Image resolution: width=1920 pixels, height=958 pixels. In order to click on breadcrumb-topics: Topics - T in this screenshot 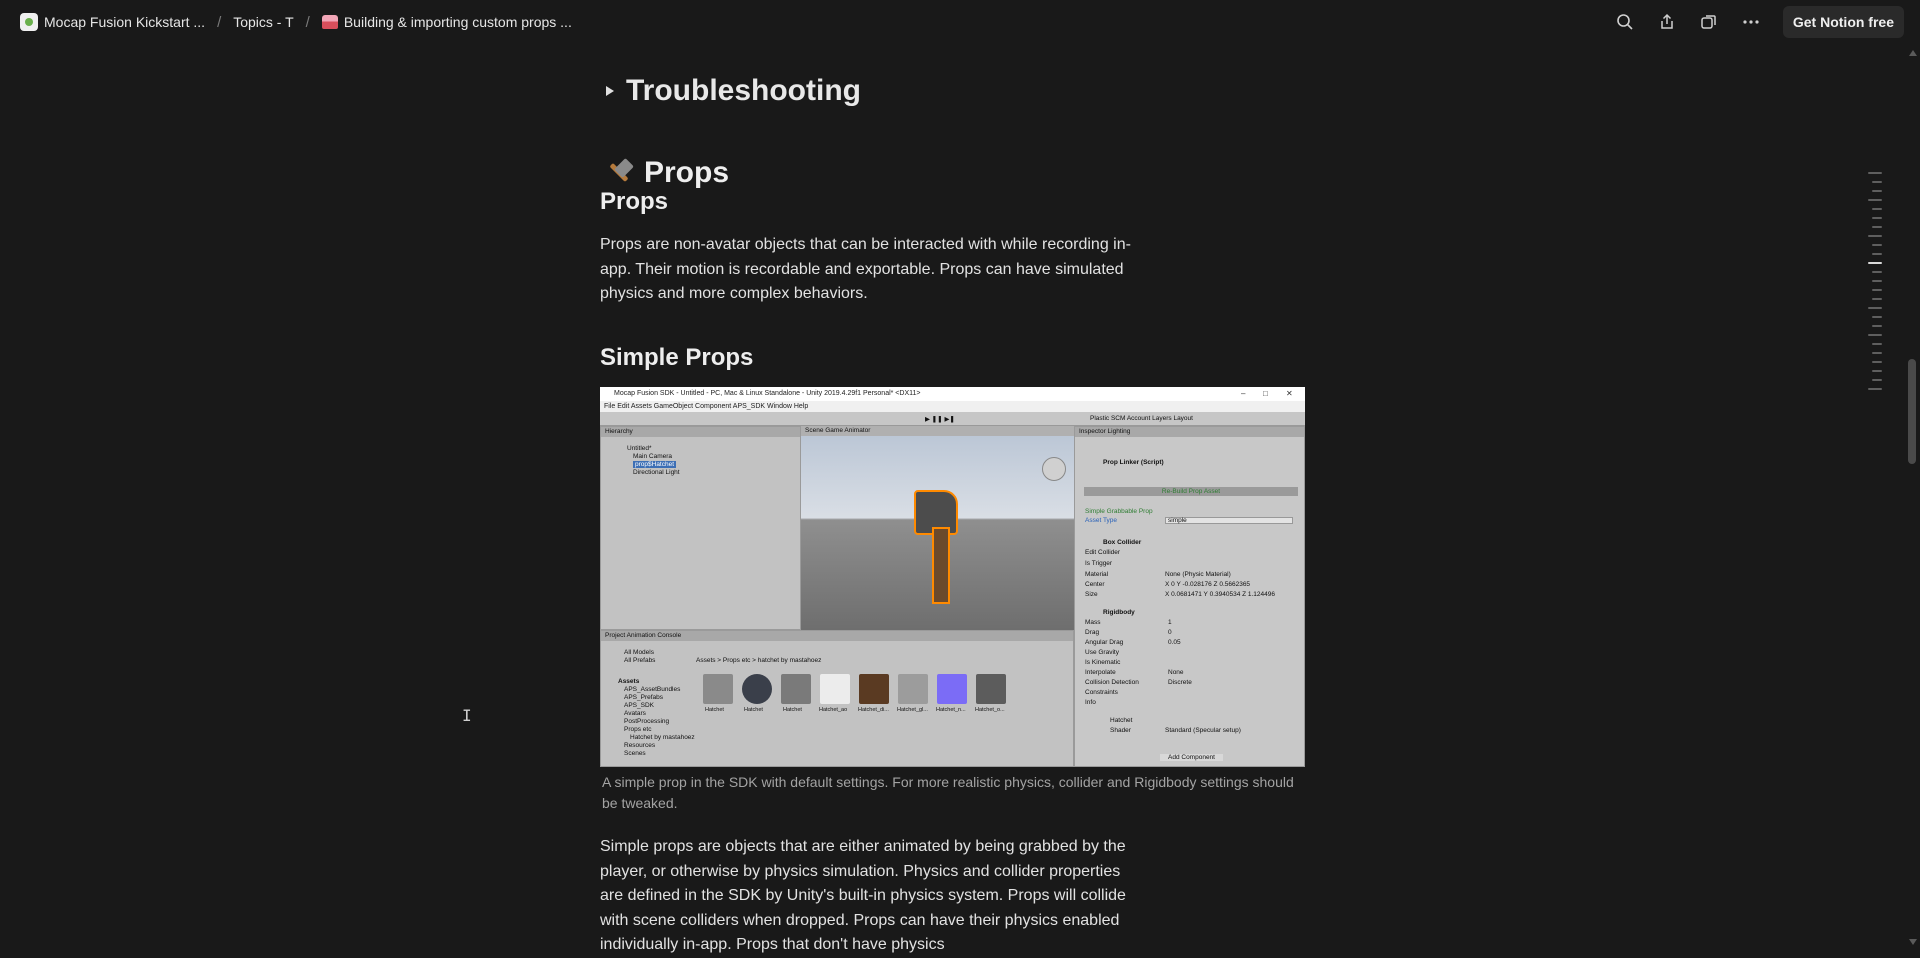, I will do `click(263, 22)`.